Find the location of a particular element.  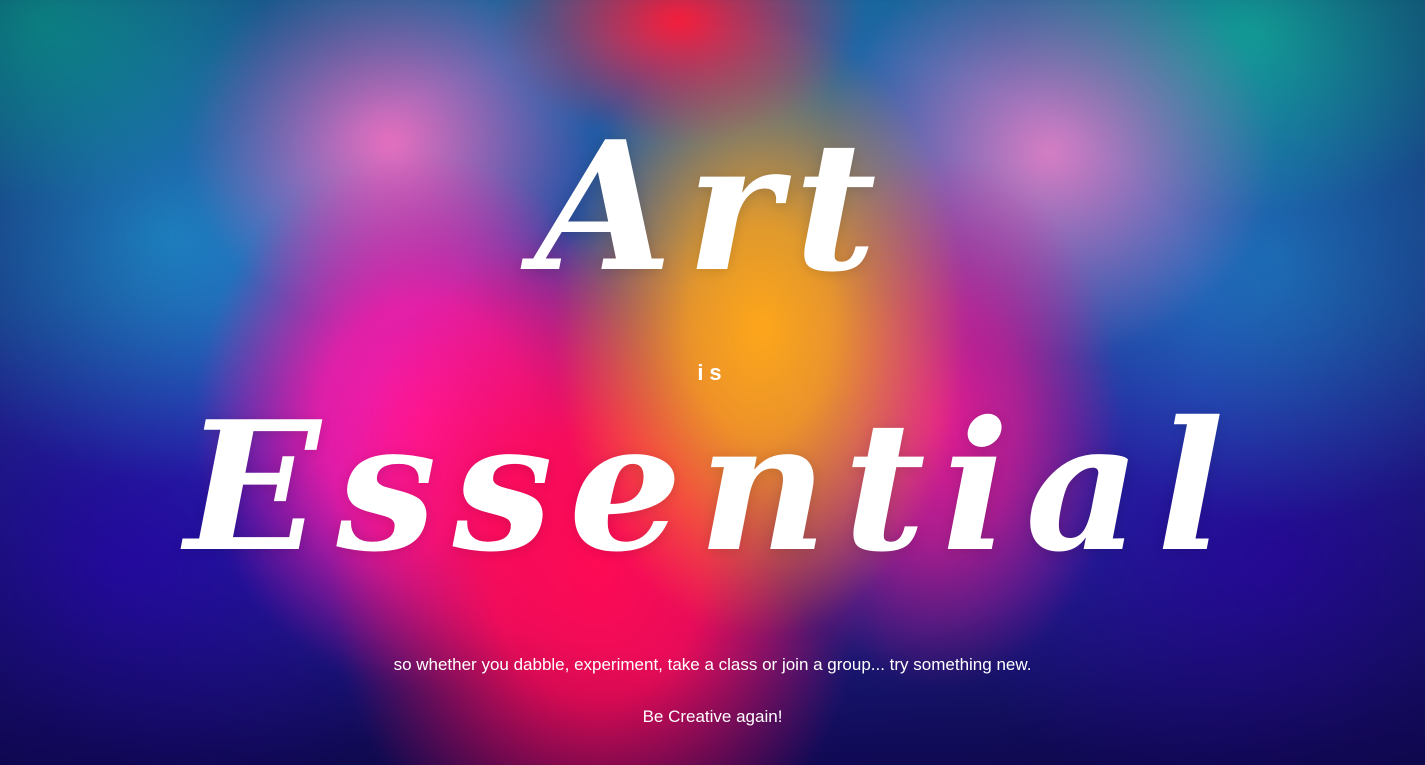

hero-connector-word: is is located at coordinates (712, 372).